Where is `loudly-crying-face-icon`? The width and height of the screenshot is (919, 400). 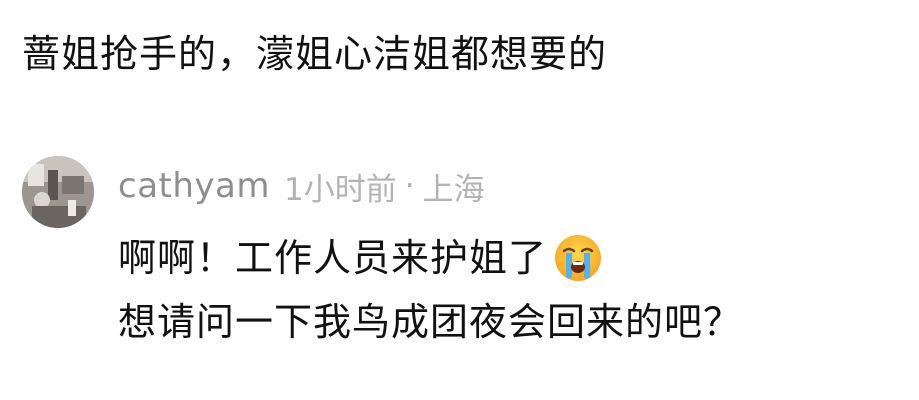 loudly-crying-face-icon is located at coordinates (578, 258).